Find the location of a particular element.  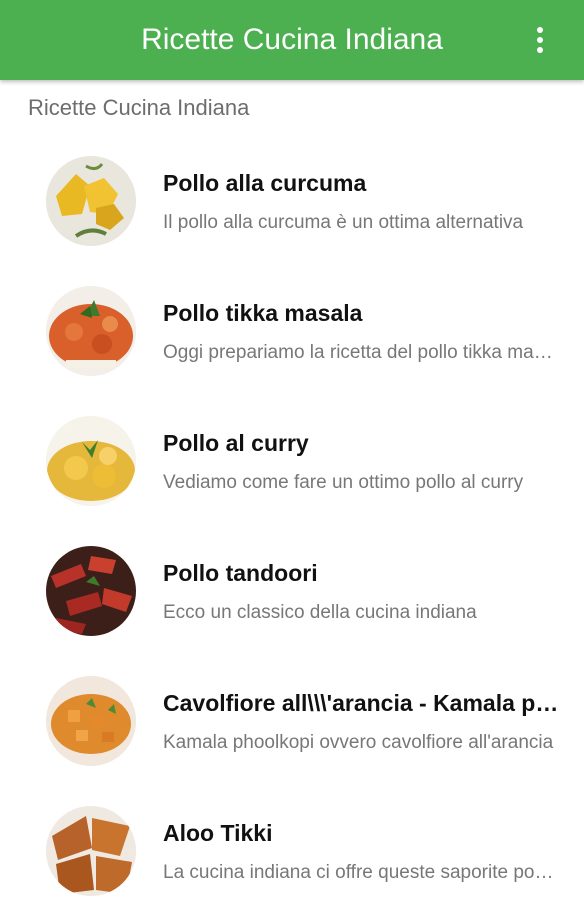

recipe-title: Pollo alla curcuma is located at coordinates (265, 183).